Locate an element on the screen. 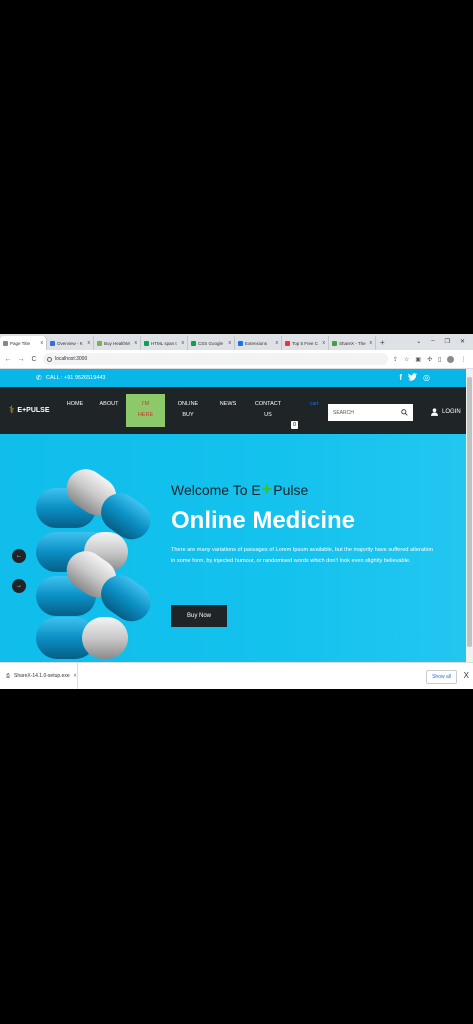 This screenshot has width=473, height=1024. contact-bar: ✆ CALL : +91 9526519443 f ◎ is located at coordinates (233, 378).